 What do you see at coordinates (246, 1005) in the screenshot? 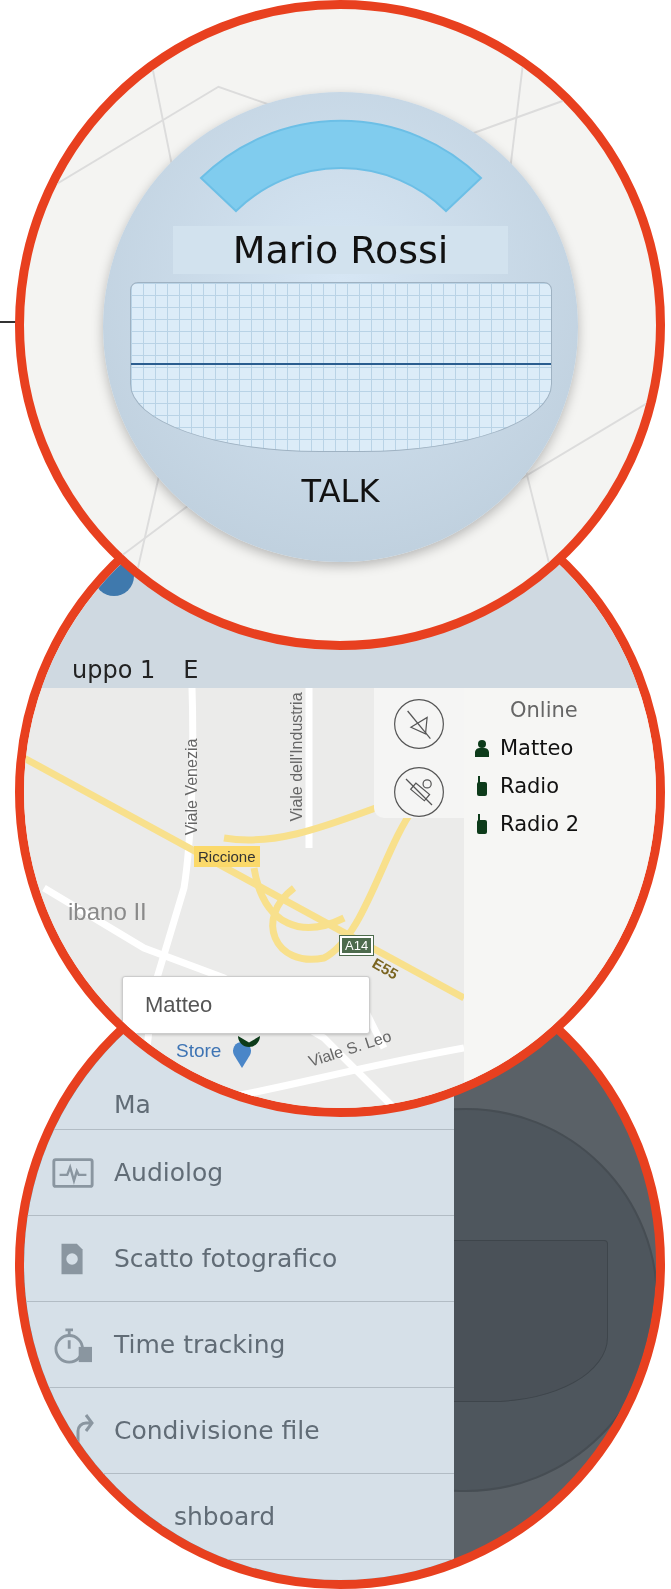
I see `marker-popup: Matteo` at bounding box center [246, 1005].